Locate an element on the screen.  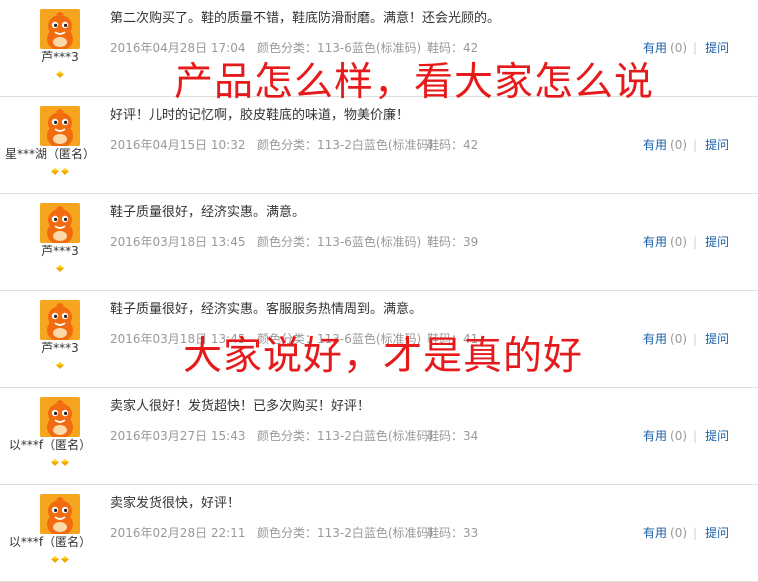
review-meta: 2016年04月28日 17:04 颜色分类：113-6蓝色(标准码) 鞋码：42 is located at coordinates (294, 48).